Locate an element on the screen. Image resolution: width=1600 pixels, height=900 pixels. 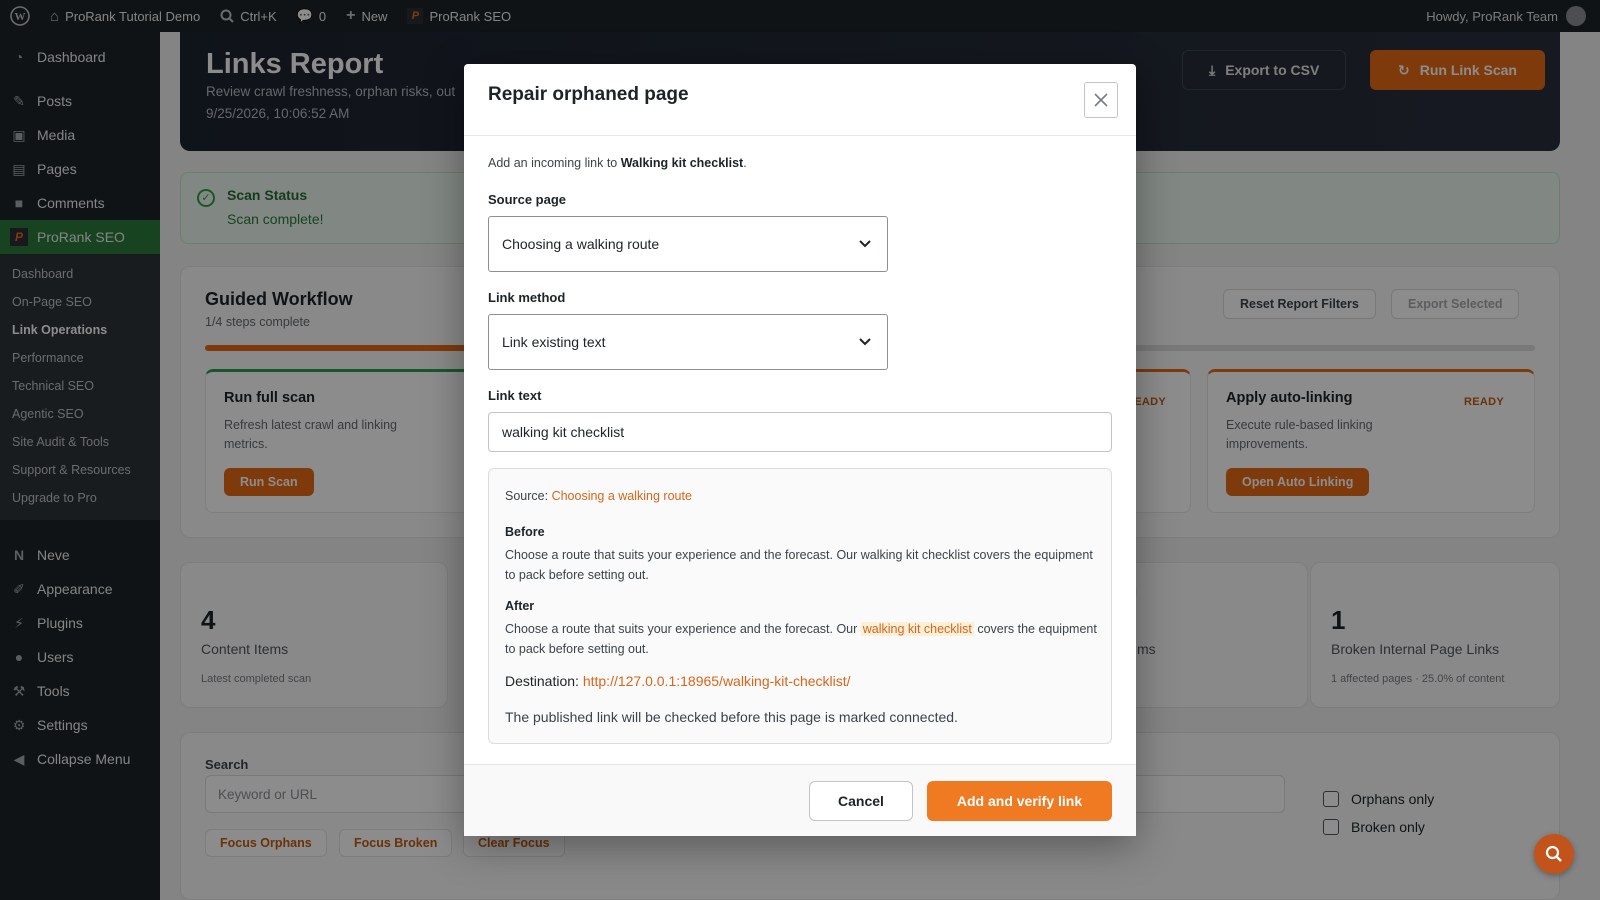
source-page-select: Choosing a walking route is located at coordinates (688, 244).